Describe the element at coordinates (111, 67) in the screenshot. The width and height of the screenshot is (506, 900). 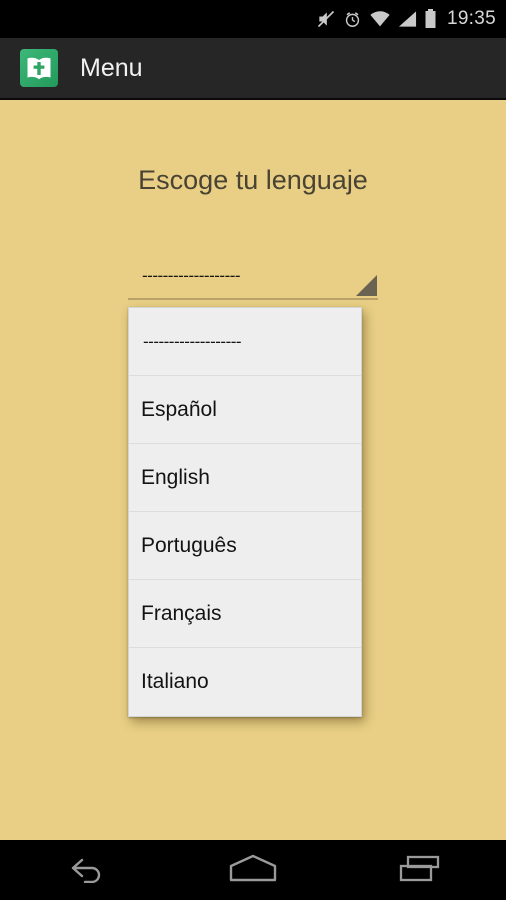
I see `action-bar-title: Menu` at that location.